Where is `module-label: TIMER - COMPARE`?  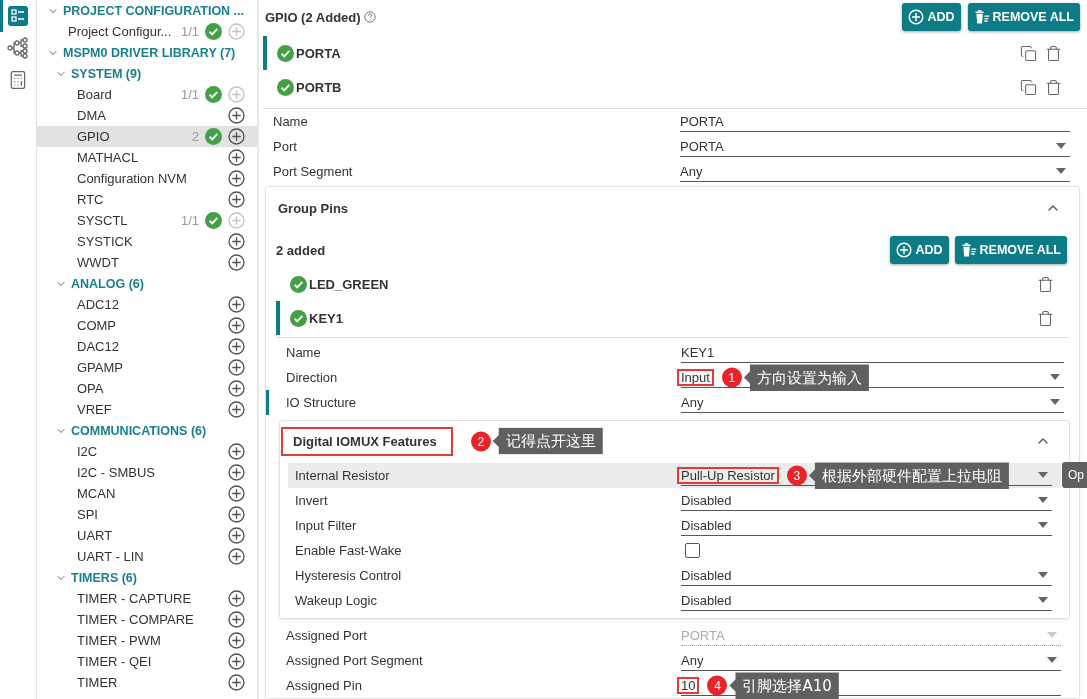 module-label: TIMER - COMPARE is located at coordinates (136, 619).